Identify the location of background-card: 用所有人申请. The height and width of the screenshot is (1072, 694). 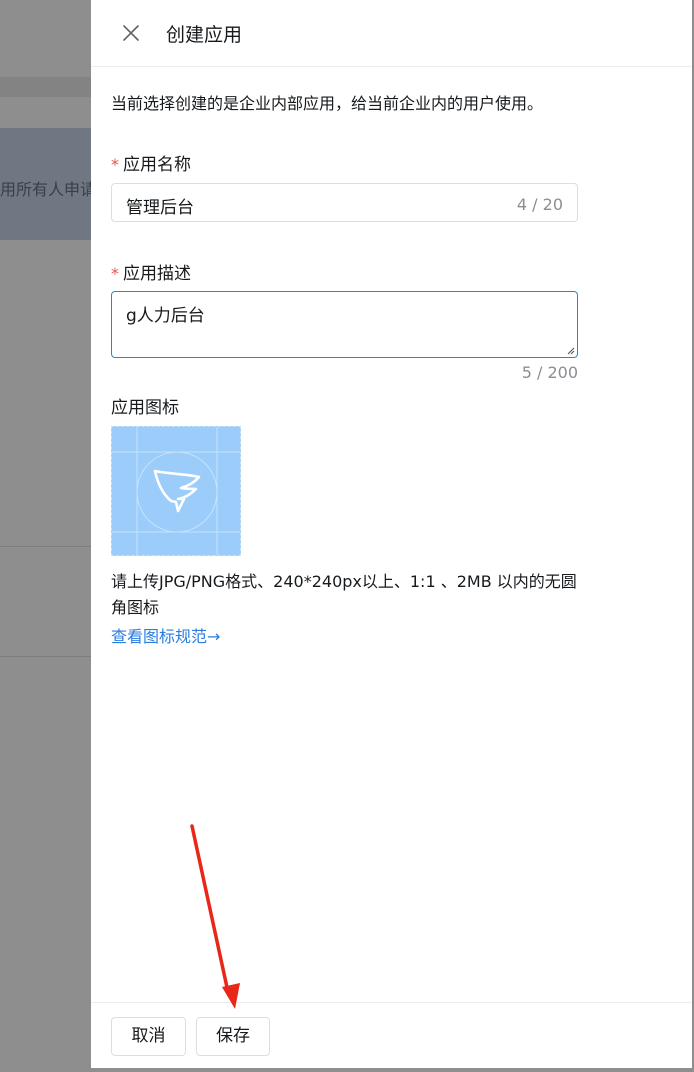
(45, 184).